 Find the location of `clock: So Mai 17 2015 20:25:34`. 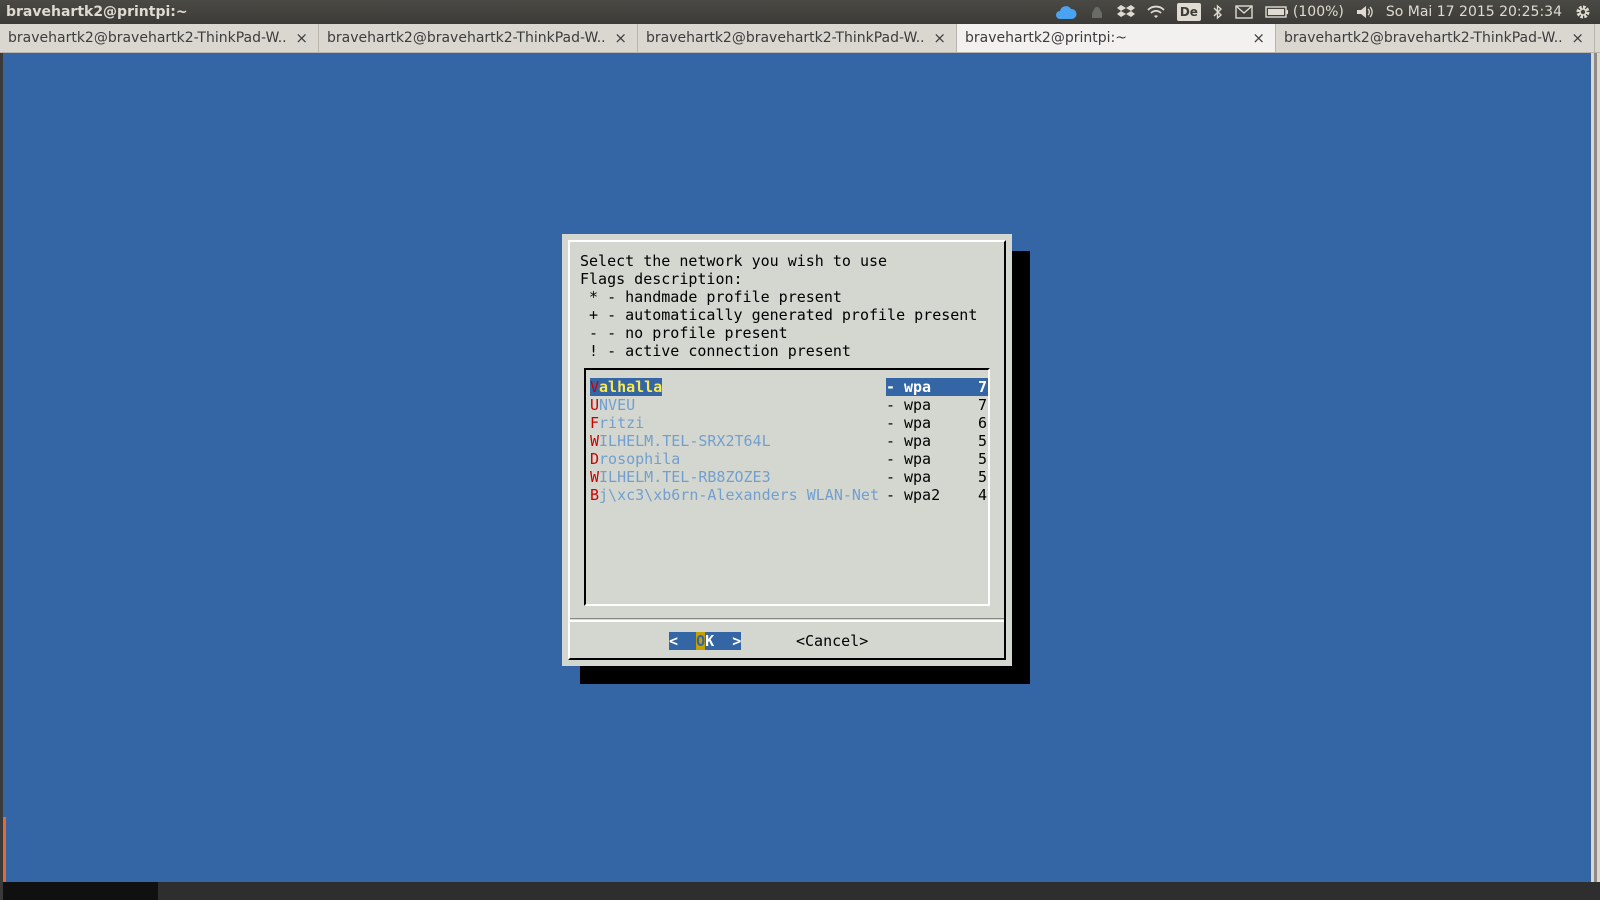

clock: So Mai 17 2015 20:25:34 is located at coordinates (1474, 12).